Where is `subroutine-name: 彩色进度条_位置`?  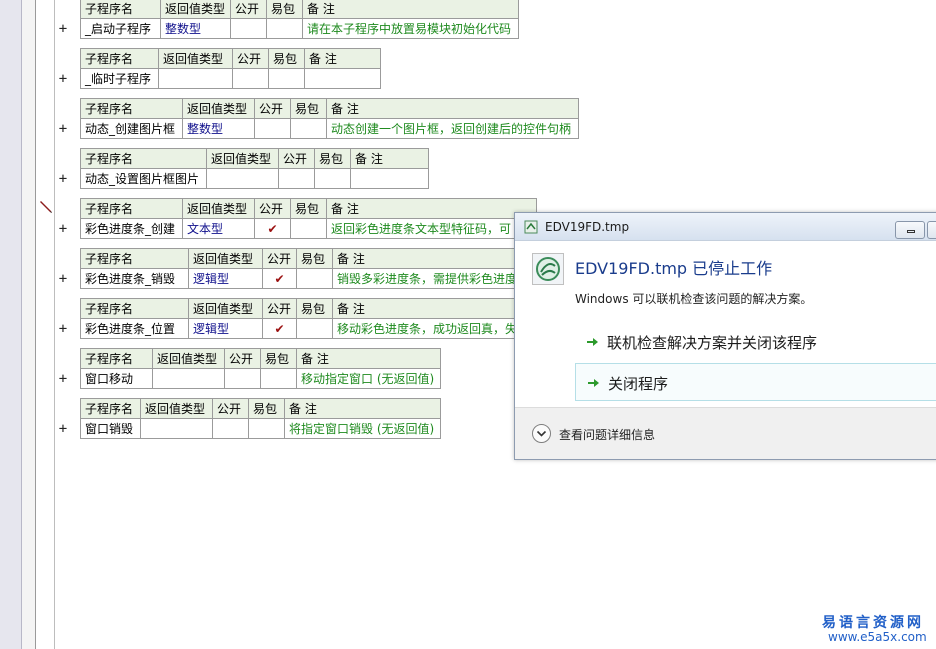
subroutine-name: 彩色进度条_位置 is located at coordinates (134, 328).